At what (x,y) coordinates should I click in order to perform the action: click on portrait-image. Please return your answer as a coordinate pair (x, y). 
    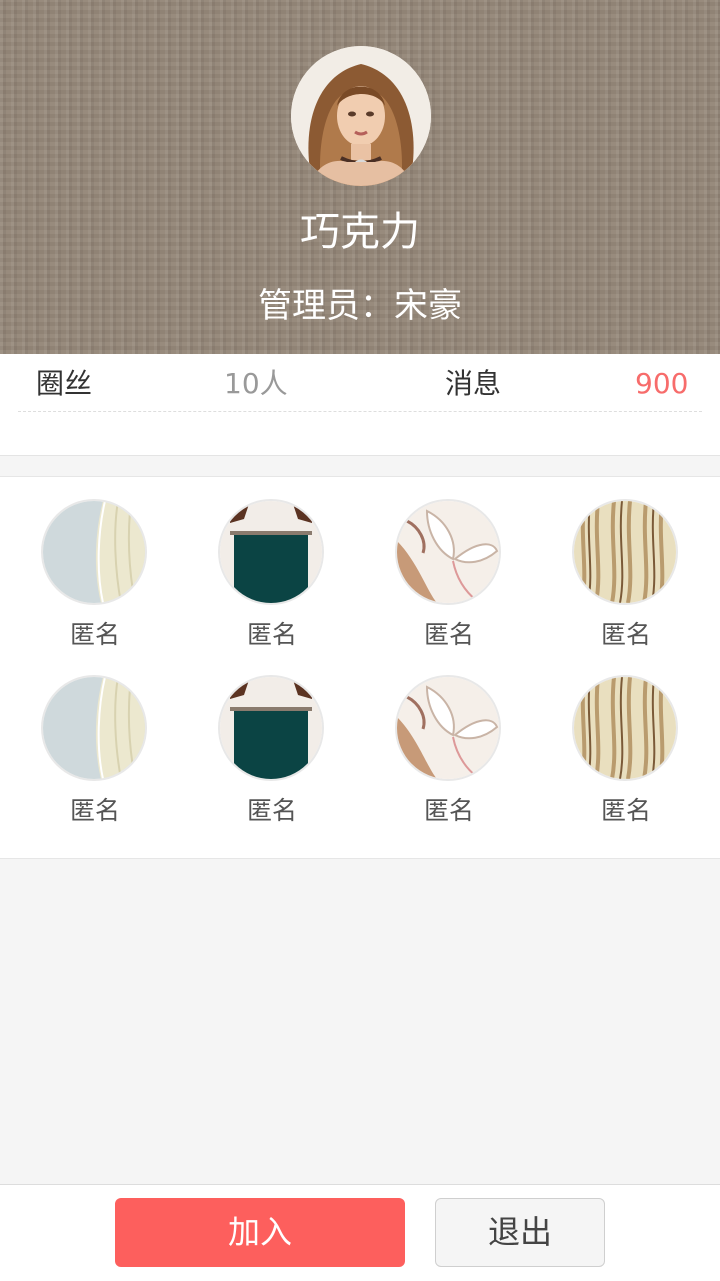
    Looking at the image, I should click on (361, 116).